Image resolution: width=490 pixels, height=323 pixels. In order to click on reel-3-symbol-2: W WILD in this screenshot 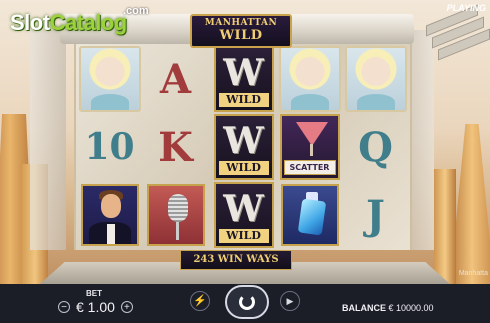, I will do `click(243, 147)`.